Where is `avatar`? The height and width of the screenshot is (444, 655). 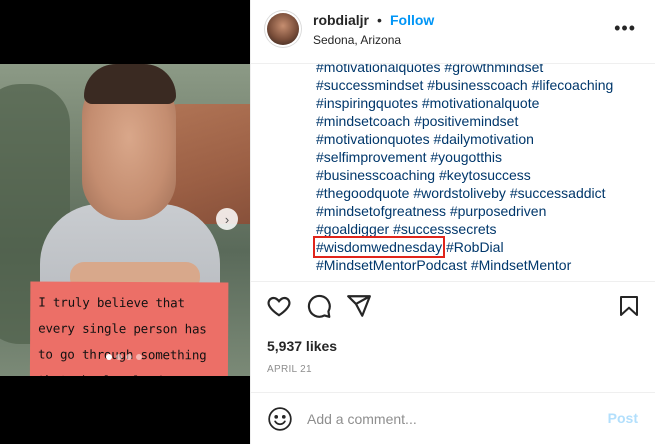 avatar is located at coordinates (283, 29).